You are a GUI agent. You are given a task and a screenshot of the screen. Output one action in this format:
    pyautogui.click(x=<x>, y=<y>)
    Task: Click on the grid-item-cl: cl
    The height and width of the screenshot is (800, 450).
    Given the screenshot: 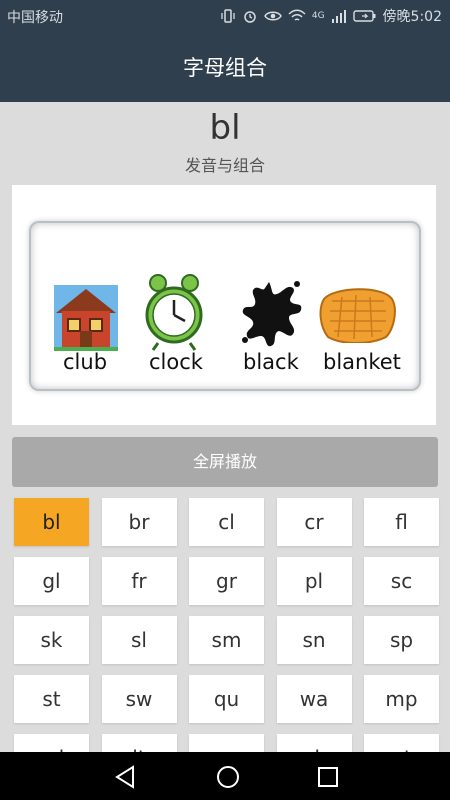 What is the action you would take?
    pyautogui.click(x=226, y=522)
    